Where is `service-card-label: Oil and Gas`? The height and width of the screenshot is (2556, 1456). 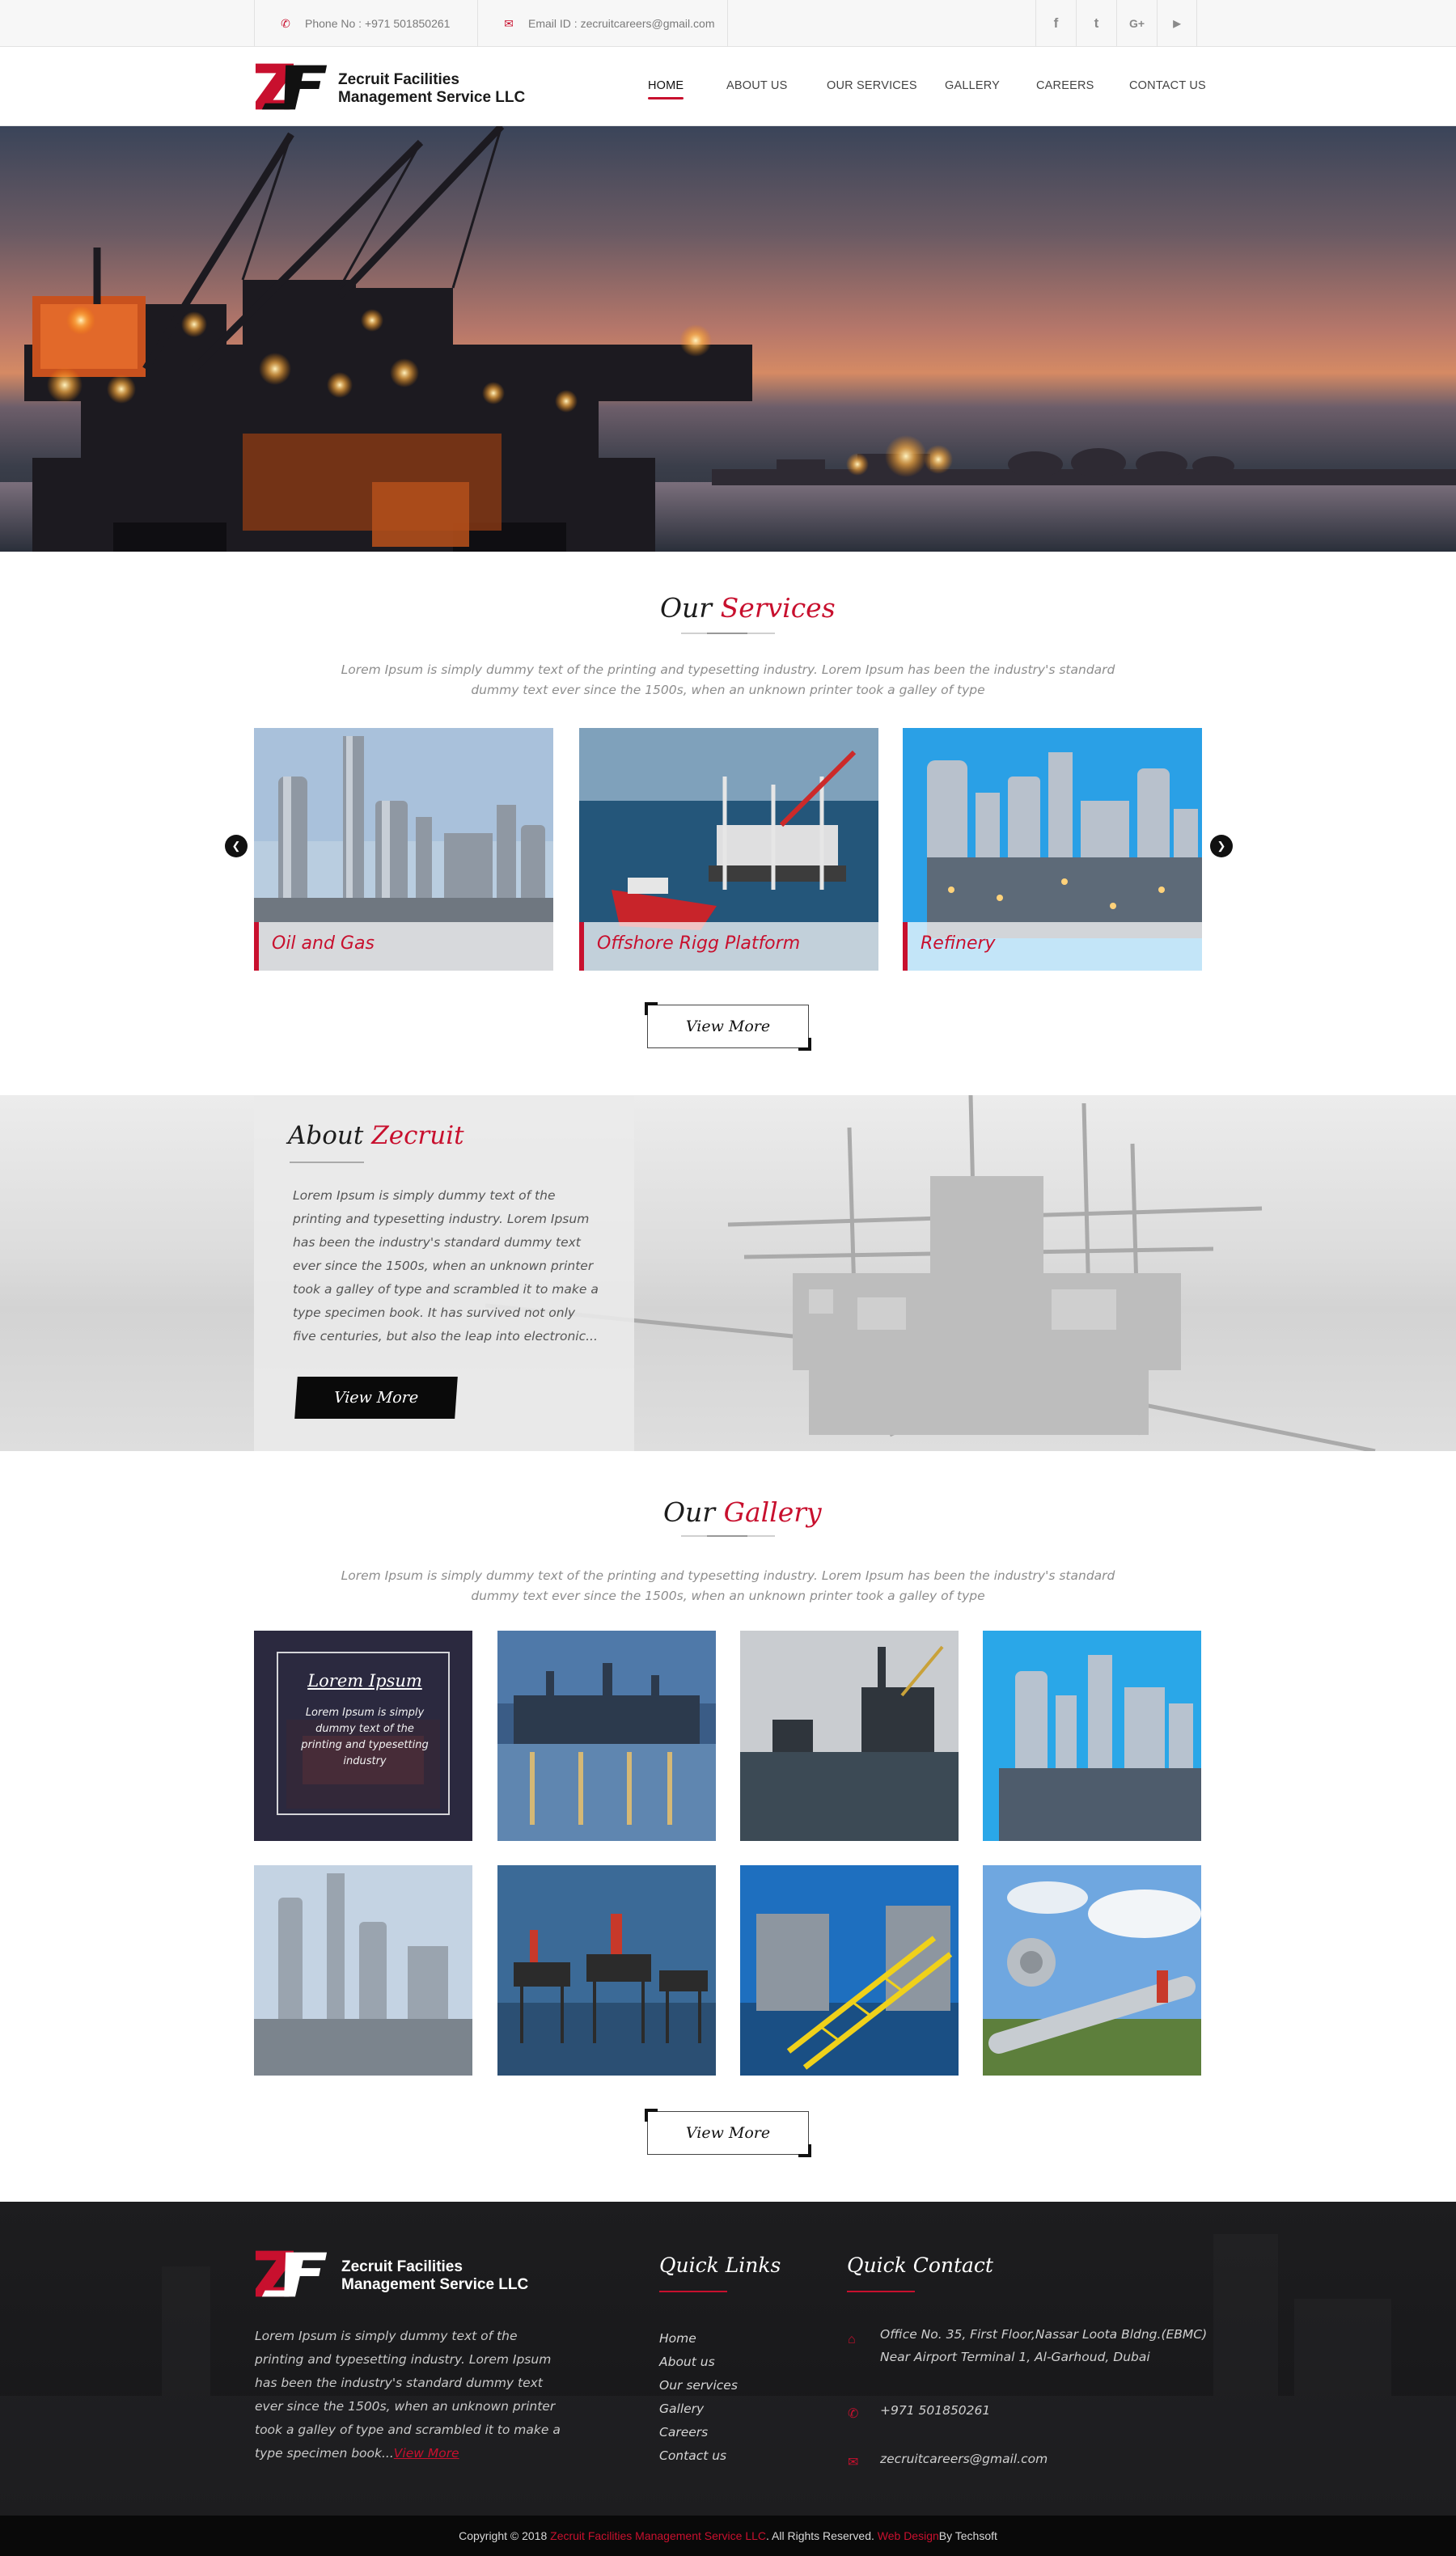
service-card-label: Oil and Gas is located at coordinates (403, 946).